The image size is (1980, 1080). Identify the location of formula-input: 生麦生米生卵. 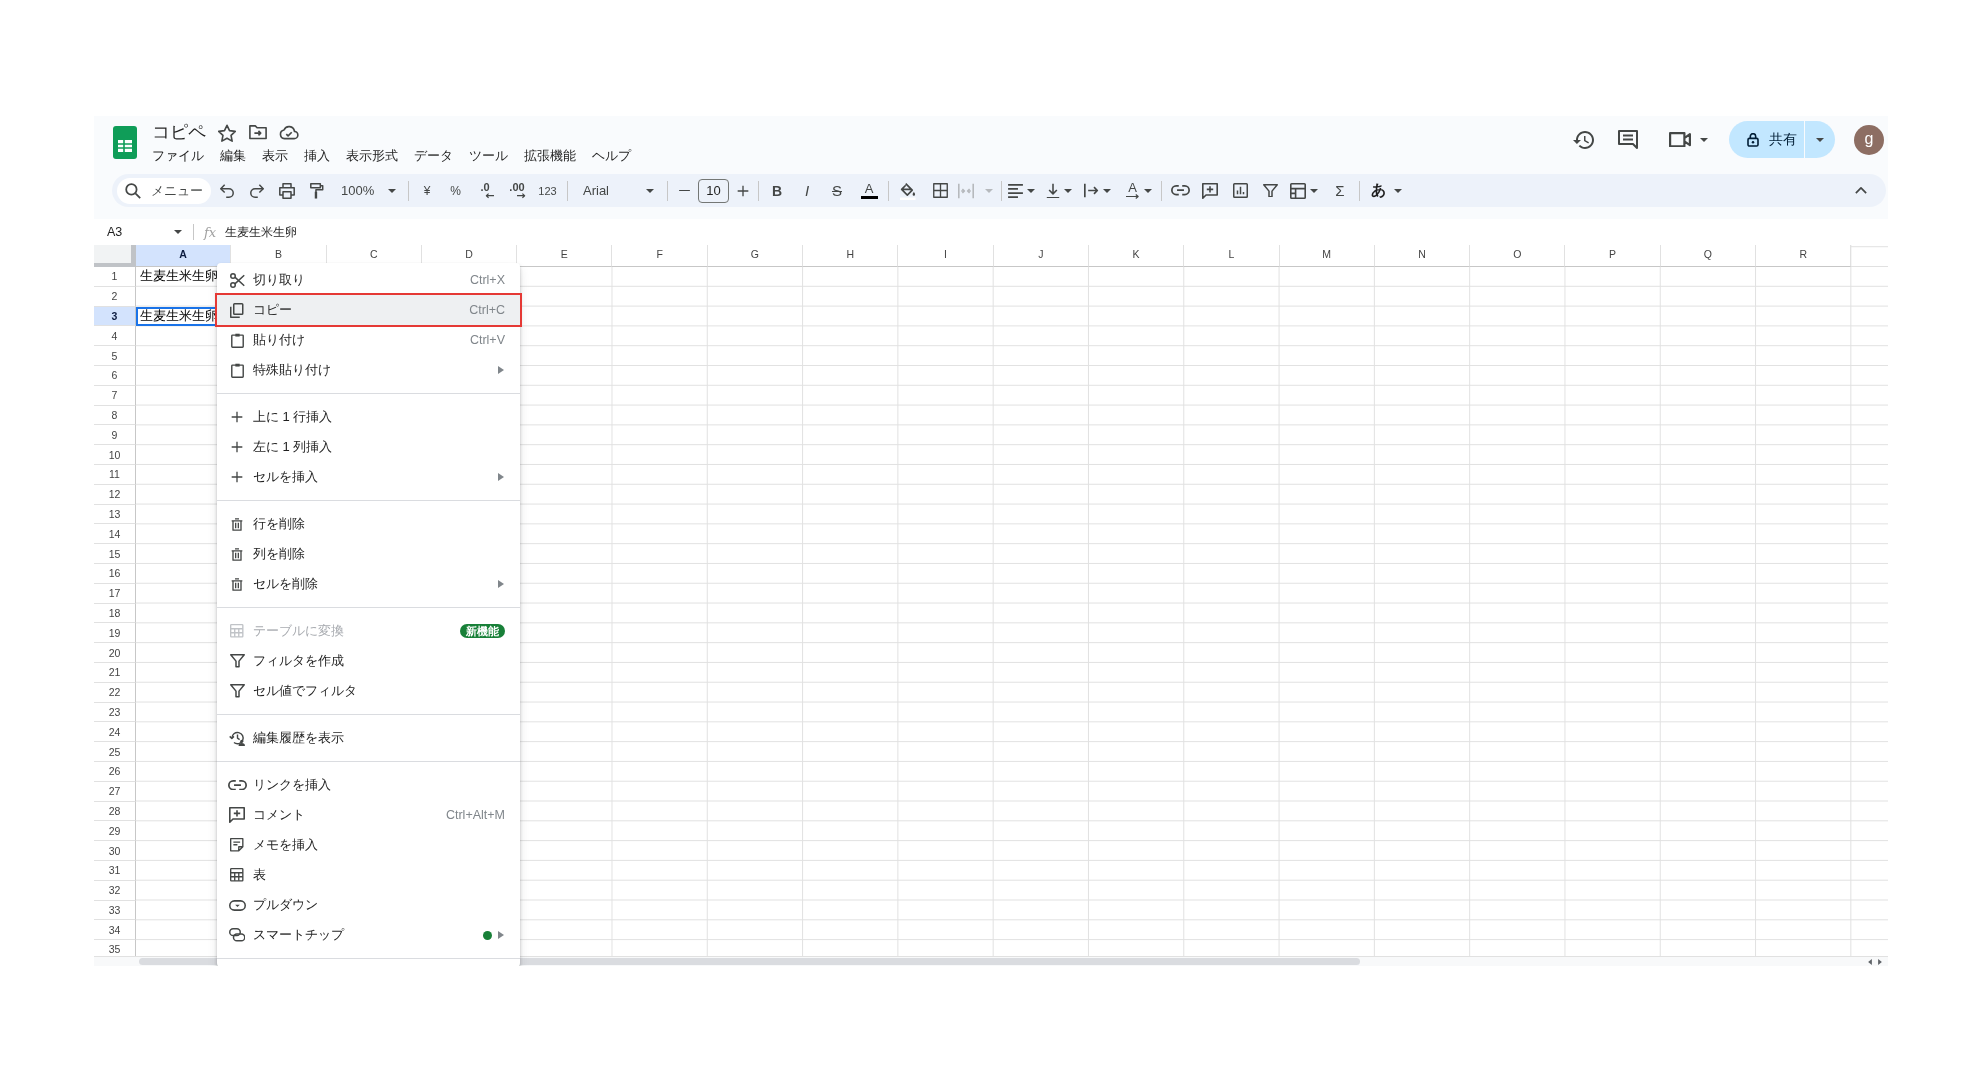
(261, 232).